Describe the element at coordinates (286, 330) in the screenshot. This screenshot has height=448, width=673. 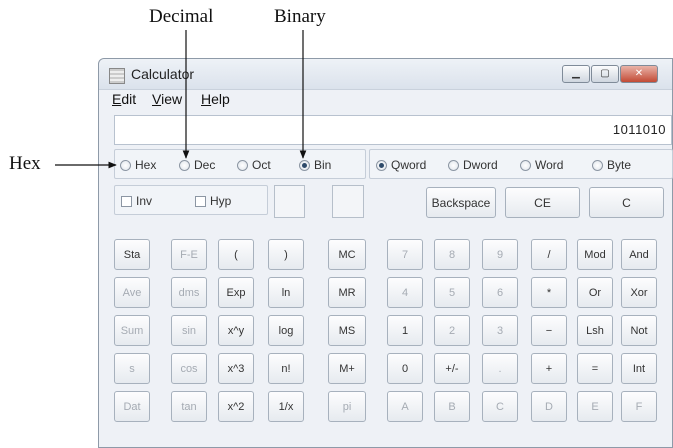
I see `key-log-r2c3: log` at that location.